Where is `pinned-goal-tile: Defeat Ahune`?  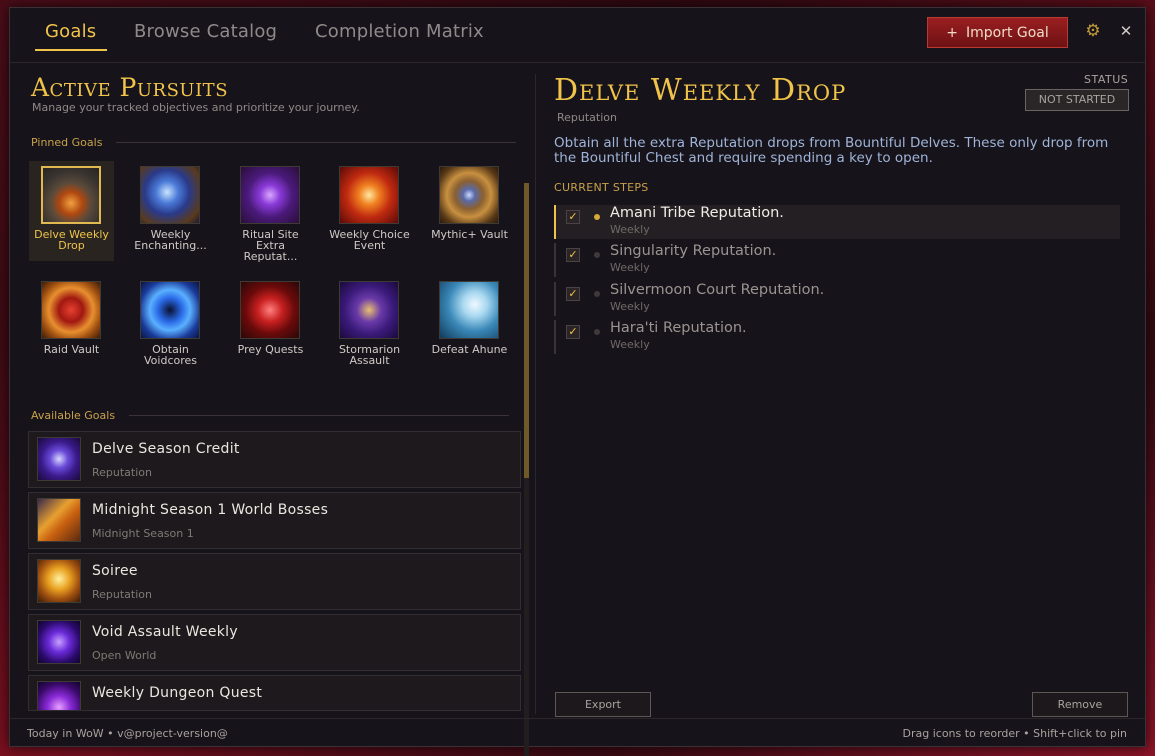
pinned-goal-tile: Defeat Ahune is located at coordinates (469, 326).